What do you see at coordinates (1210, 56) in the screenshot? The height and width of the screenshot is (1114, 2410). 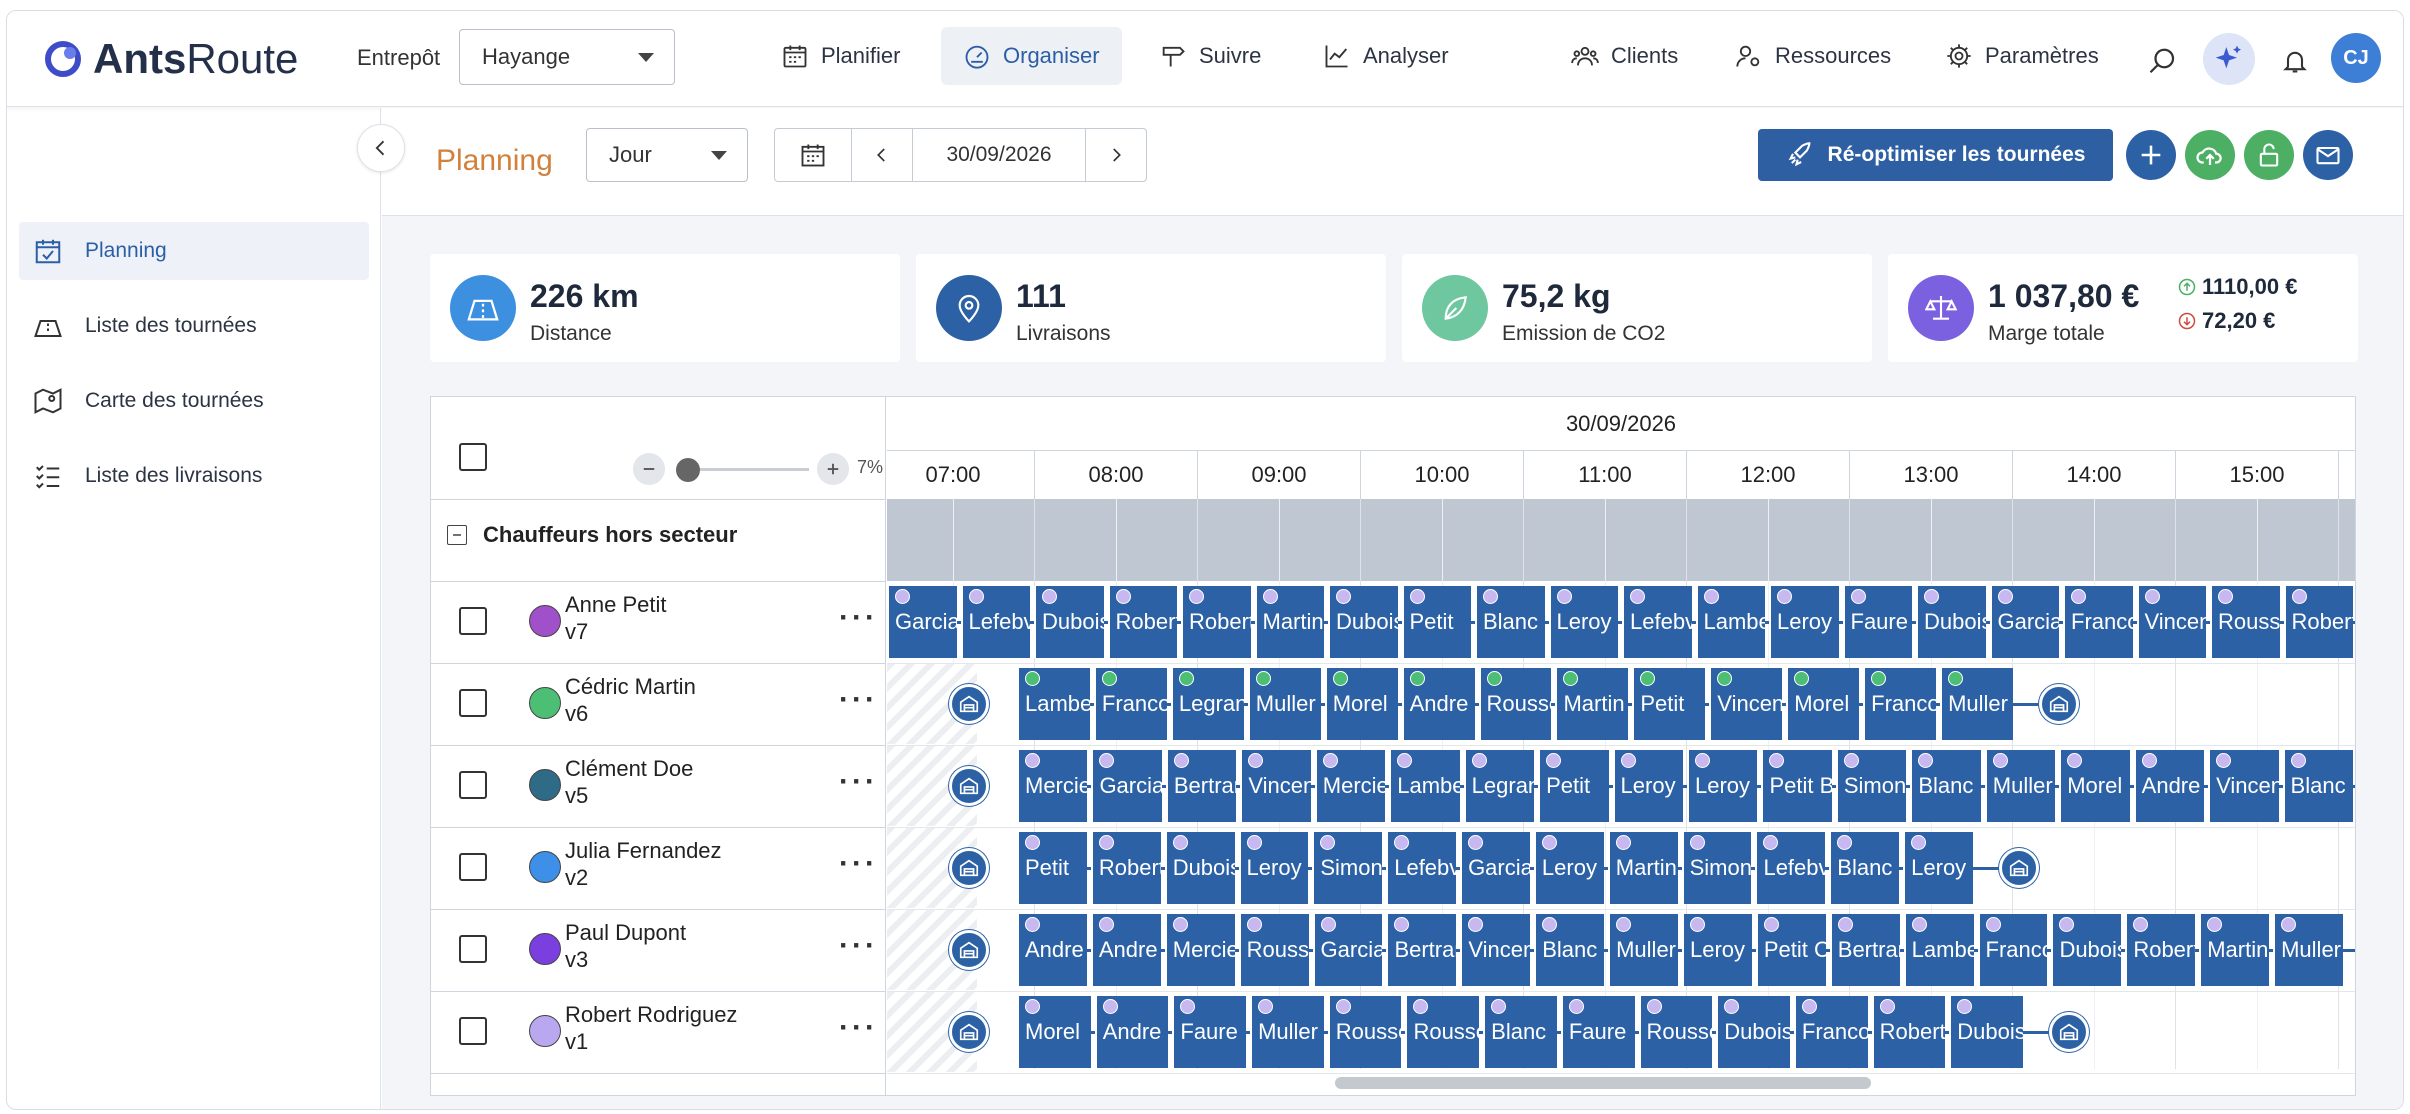 I see `nav-suivre: Suivre` at bounding box center [1210, 56].